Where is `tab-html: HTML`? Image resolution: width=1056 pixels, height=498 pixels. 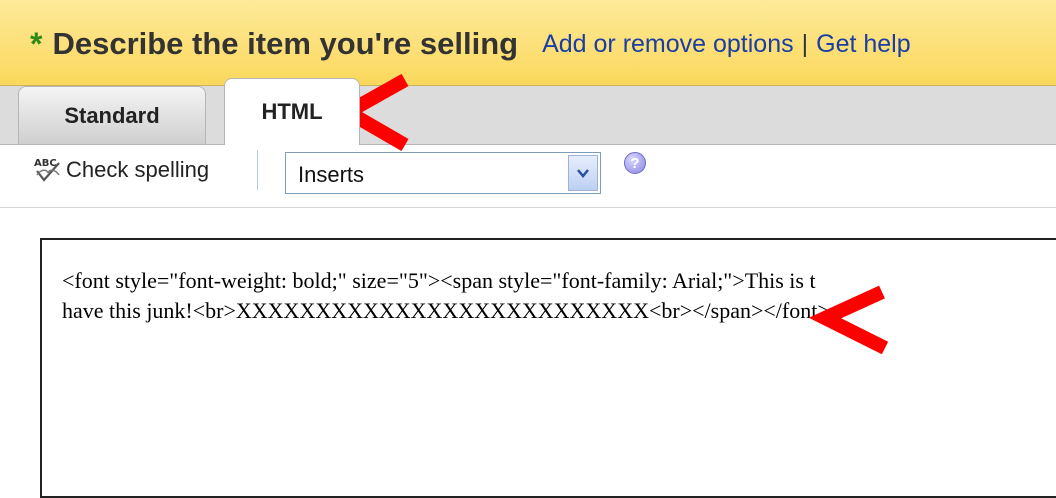 tab-html: HTML is located at coordinates (292, 111).